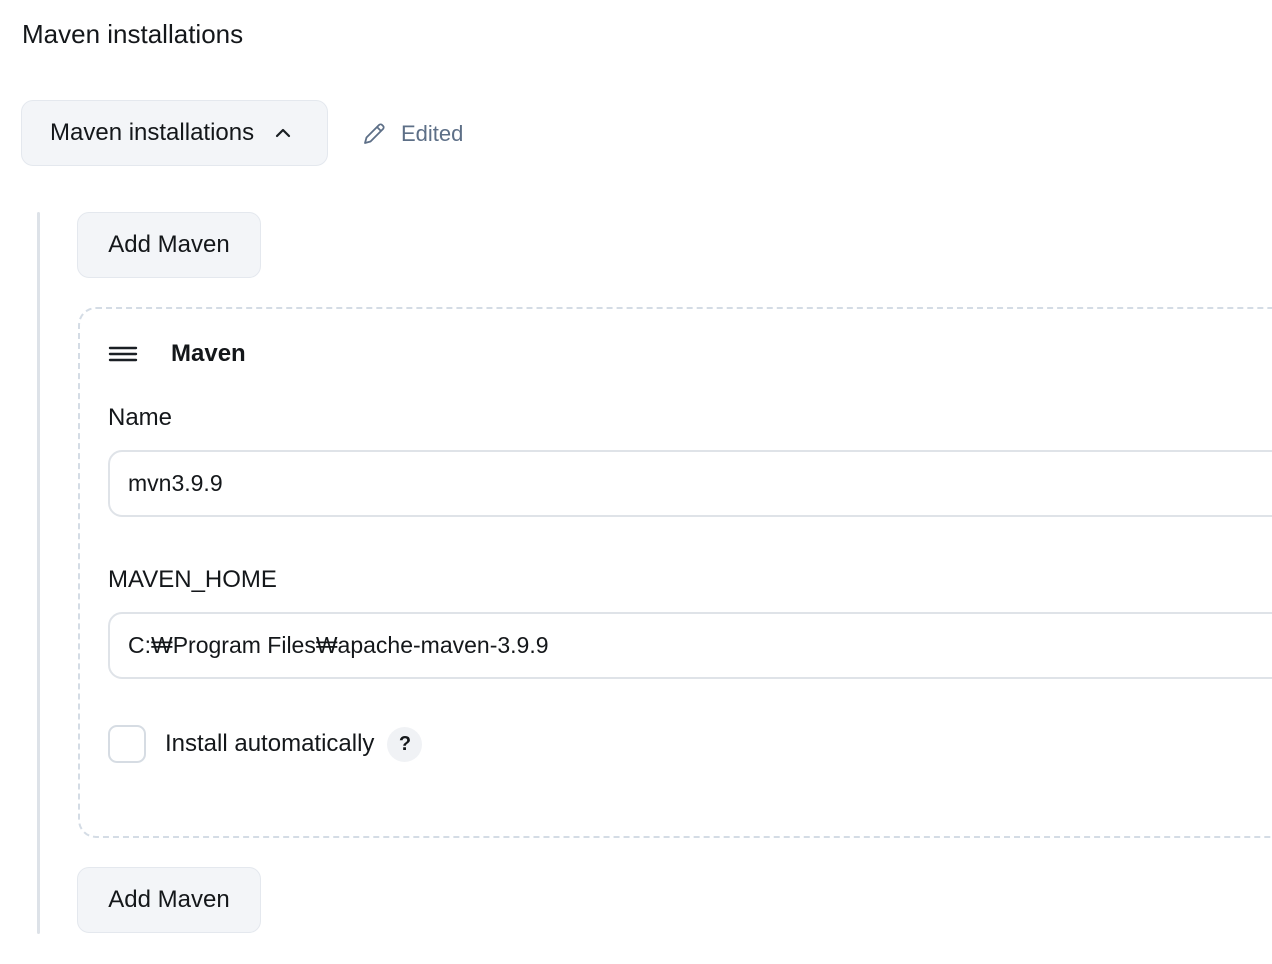 The width and height of the screenshot is (1272, 964). I want to click on installation-card-title: Maven, so click(208, 353).